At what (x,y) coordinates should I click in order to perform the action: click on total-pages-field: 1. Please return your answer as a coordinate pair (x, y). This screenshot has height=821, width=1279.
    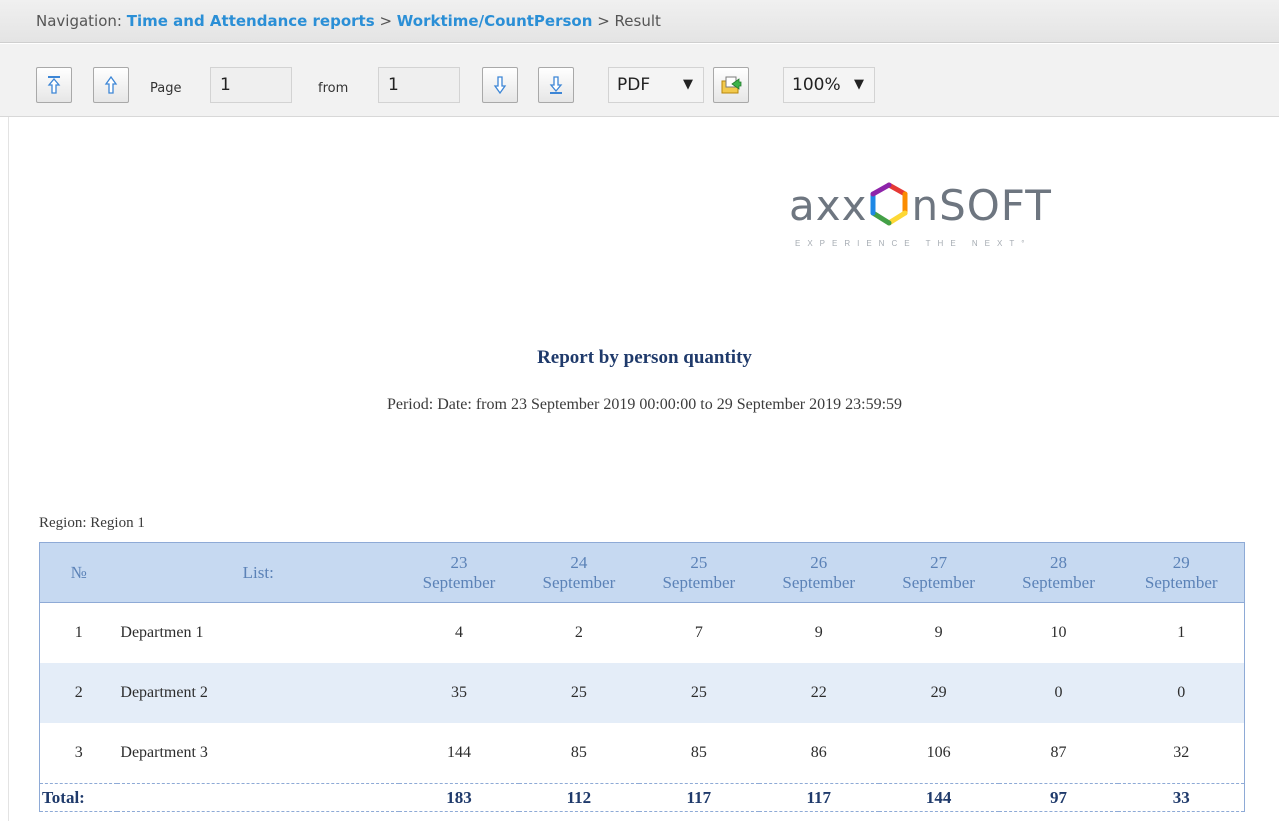
    Looking at the image, I should click on (419, 85).